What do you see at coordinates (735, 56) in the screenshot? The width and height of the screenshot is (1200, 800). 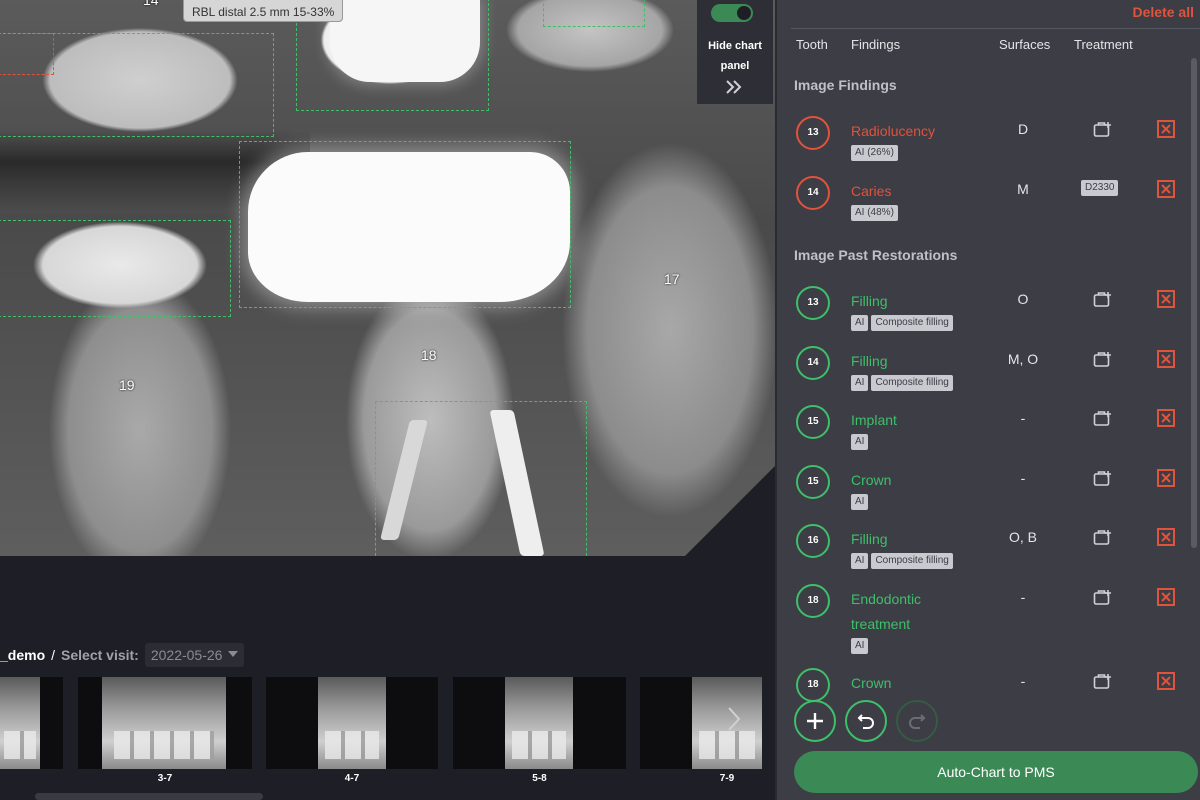 I see `hide-chart-panel-label: Hide chart panel` at bounding box center [735, 56].